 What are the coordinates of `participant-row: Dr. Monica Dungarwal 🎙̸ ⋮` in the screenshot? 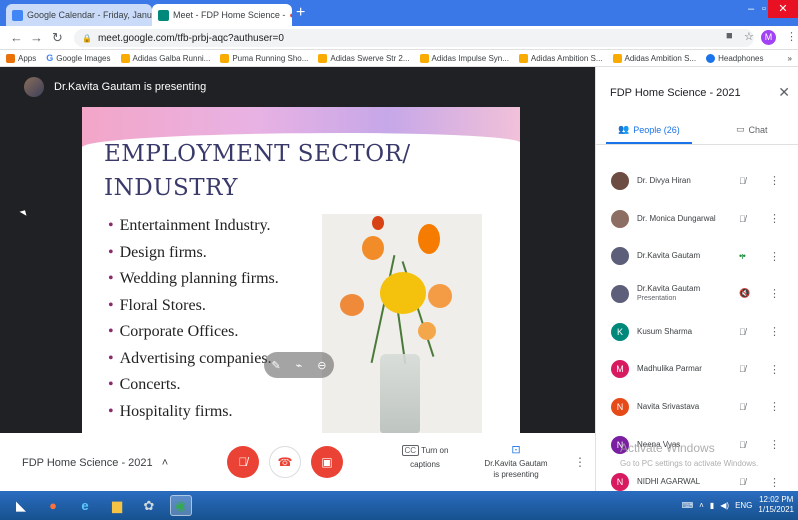 It's located at (697, 219).